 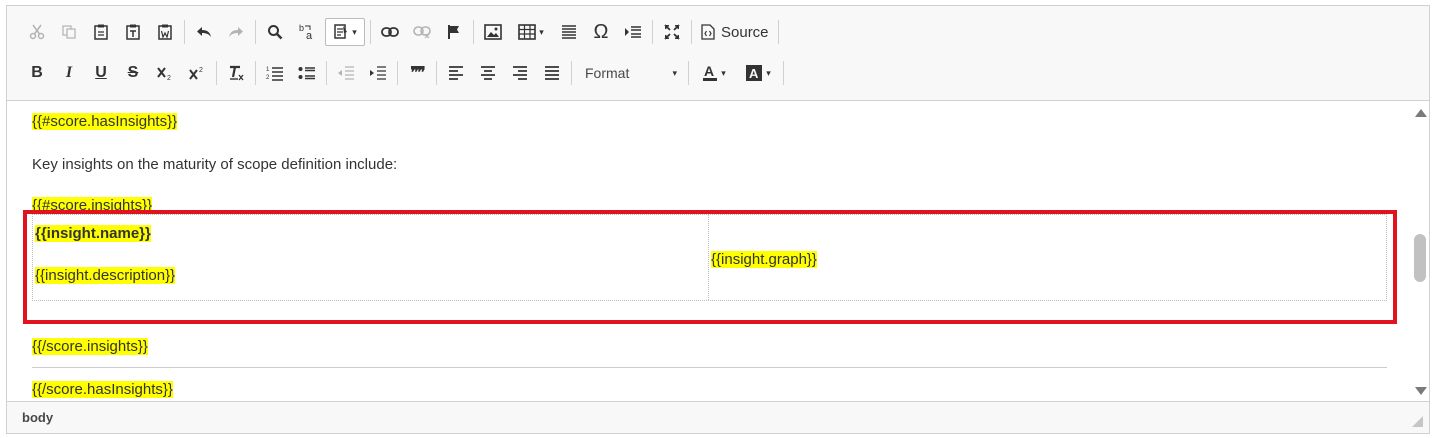 I want to click on redo-icon, so click(x=236, y=32).